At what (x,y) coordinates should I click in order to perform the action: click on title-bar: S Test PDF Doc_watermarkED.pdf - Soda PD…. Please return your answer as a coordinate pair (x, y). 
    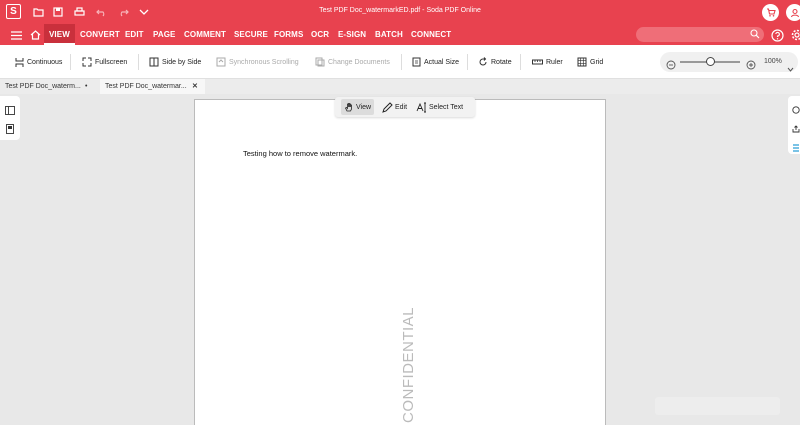
    Looking at the image, I should click on (400, 12).